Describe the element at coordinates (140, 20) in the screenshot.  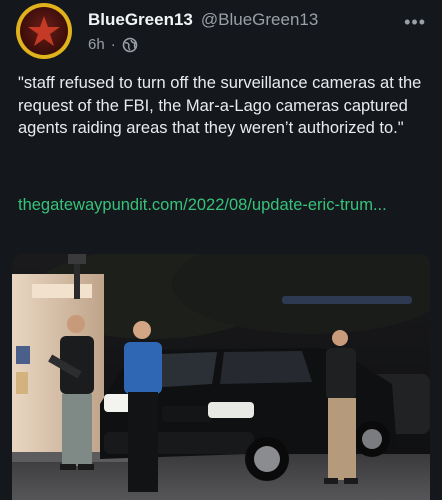
I see `display-name: BlueGreen13` at that location.